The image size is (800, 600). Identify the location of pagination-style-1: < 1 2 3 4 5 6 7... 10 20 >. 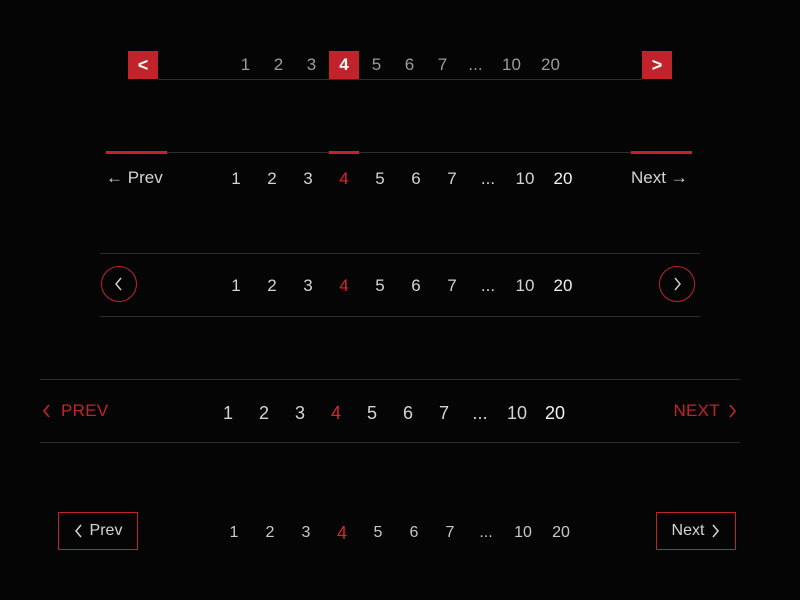
(400, 66).